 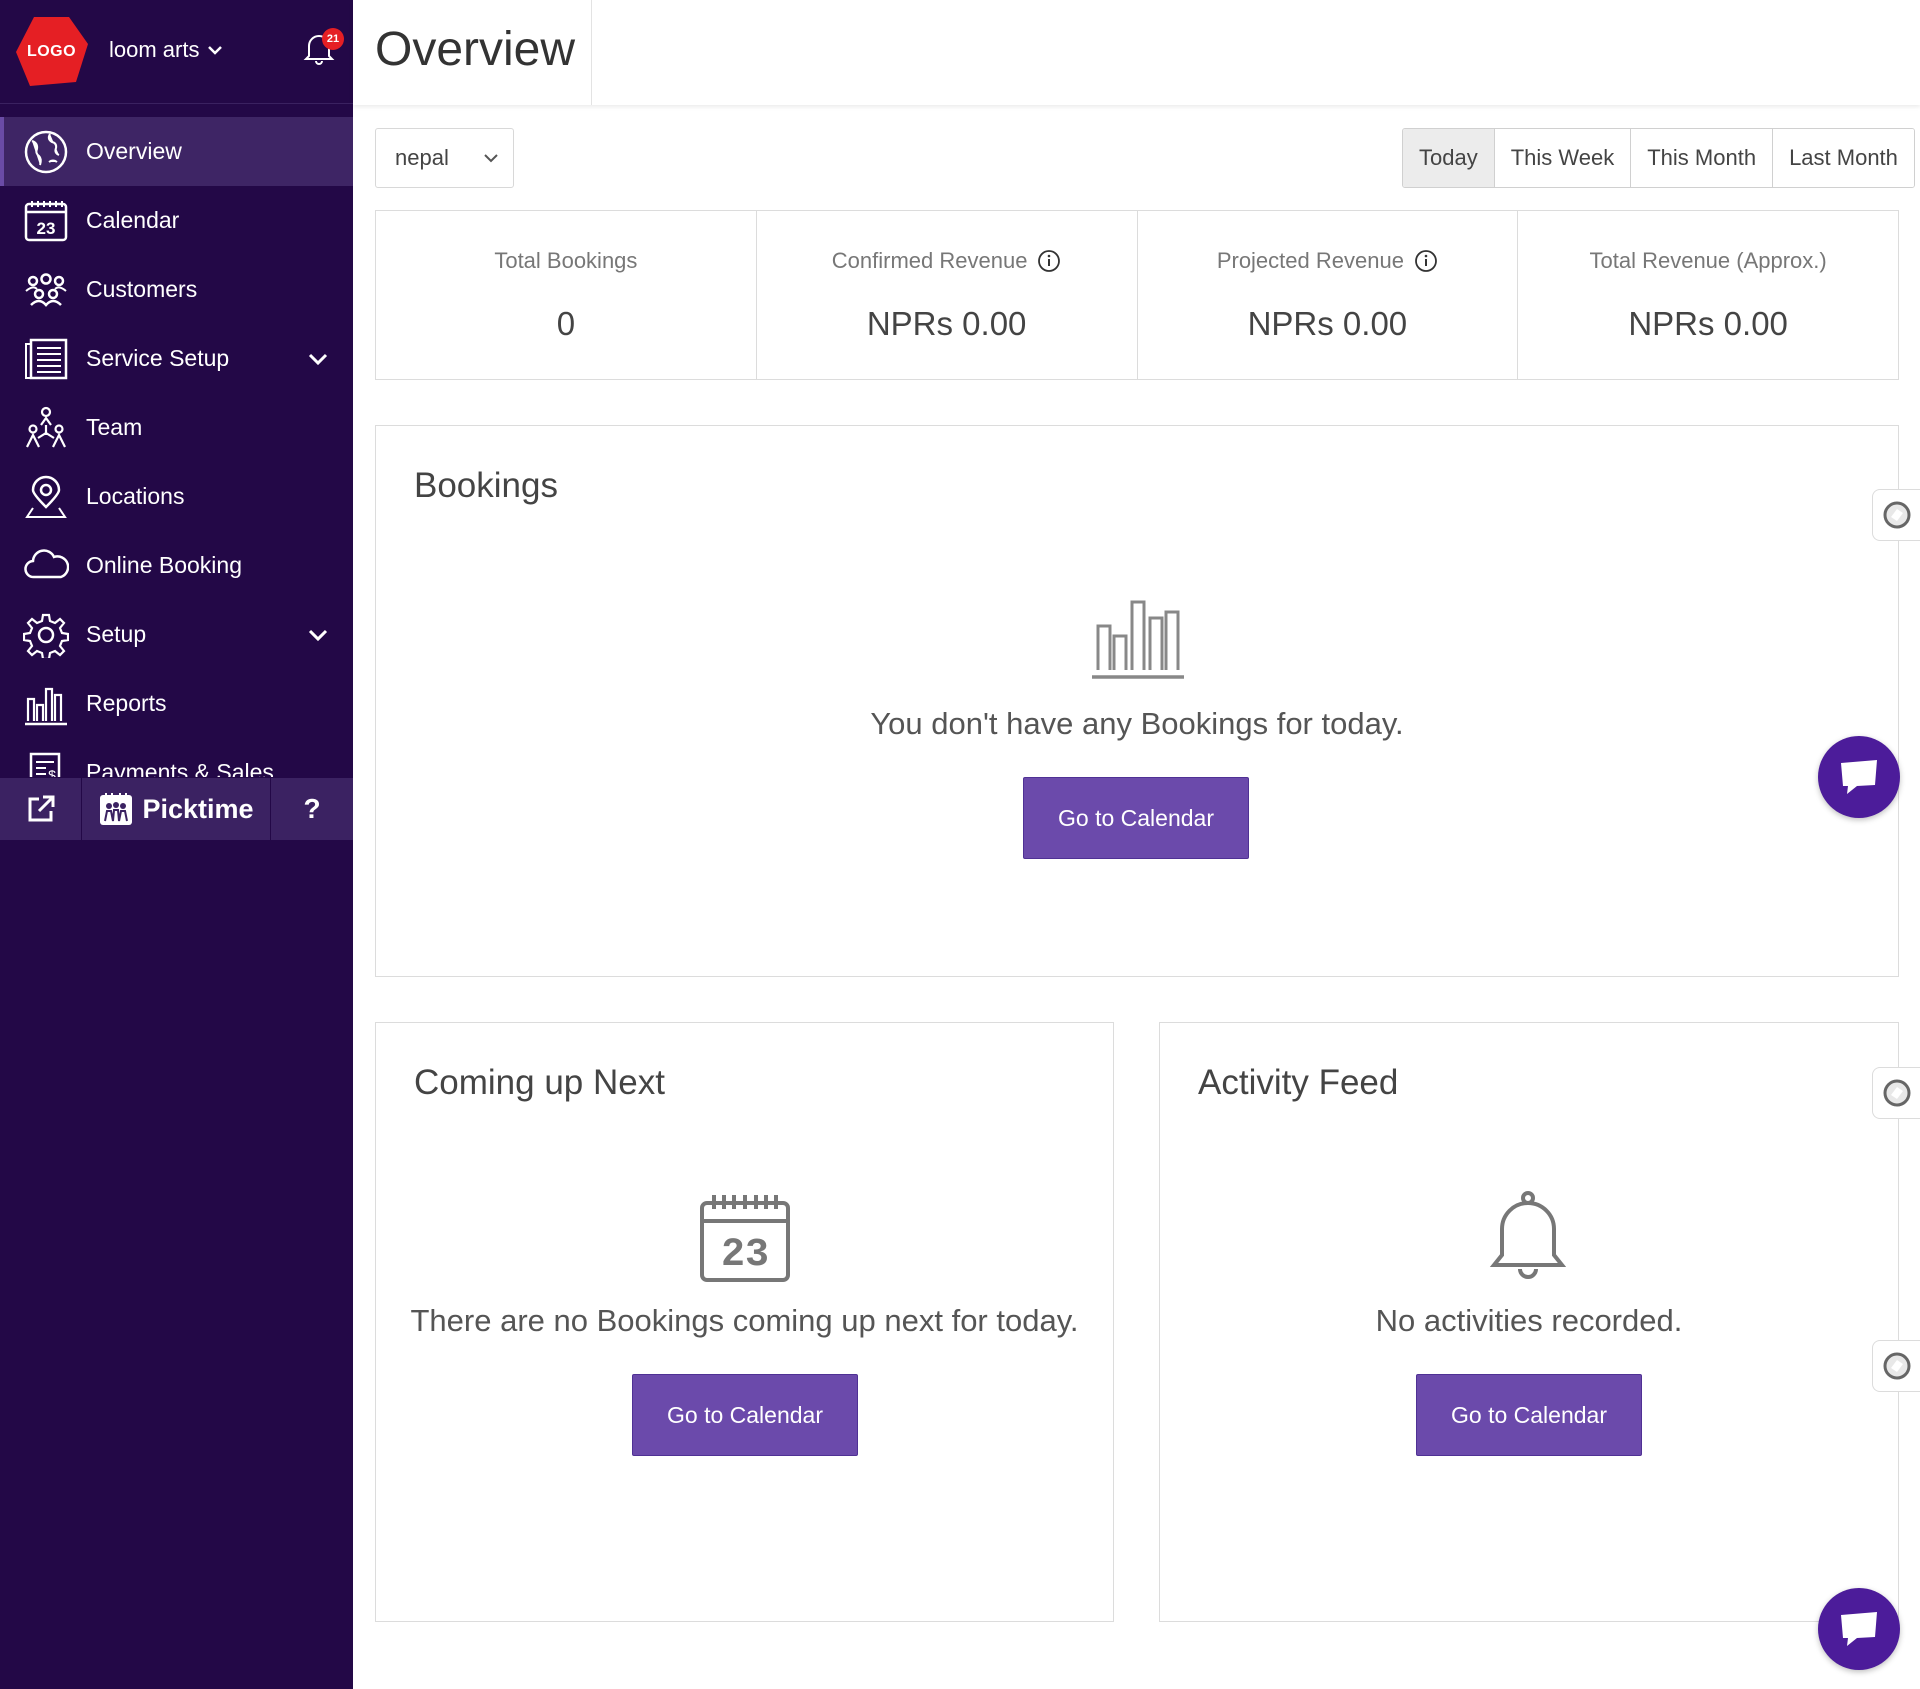 I want to click on sidebar-item-customers: Customers, so click(x=176, y=289).